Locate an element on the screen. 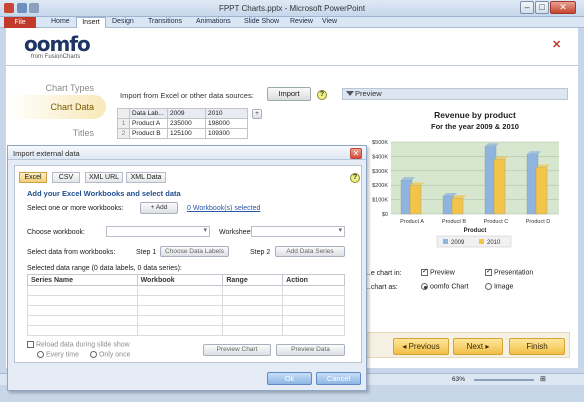  grid-row-number: 2 is located at coordinates (123, 133).